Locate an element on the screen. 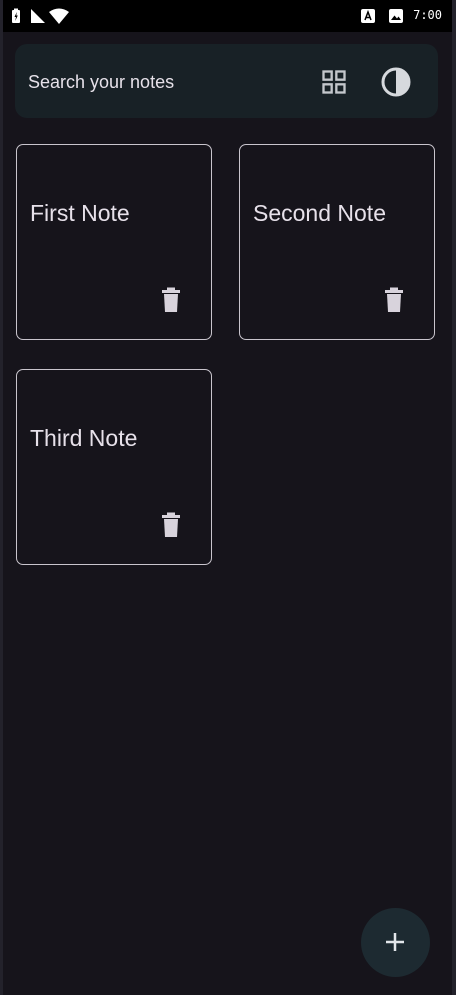 Image resolution: width=456 pixels, height=995 pixels. status-bar: 7:00 is located at coordinates (227, 16).